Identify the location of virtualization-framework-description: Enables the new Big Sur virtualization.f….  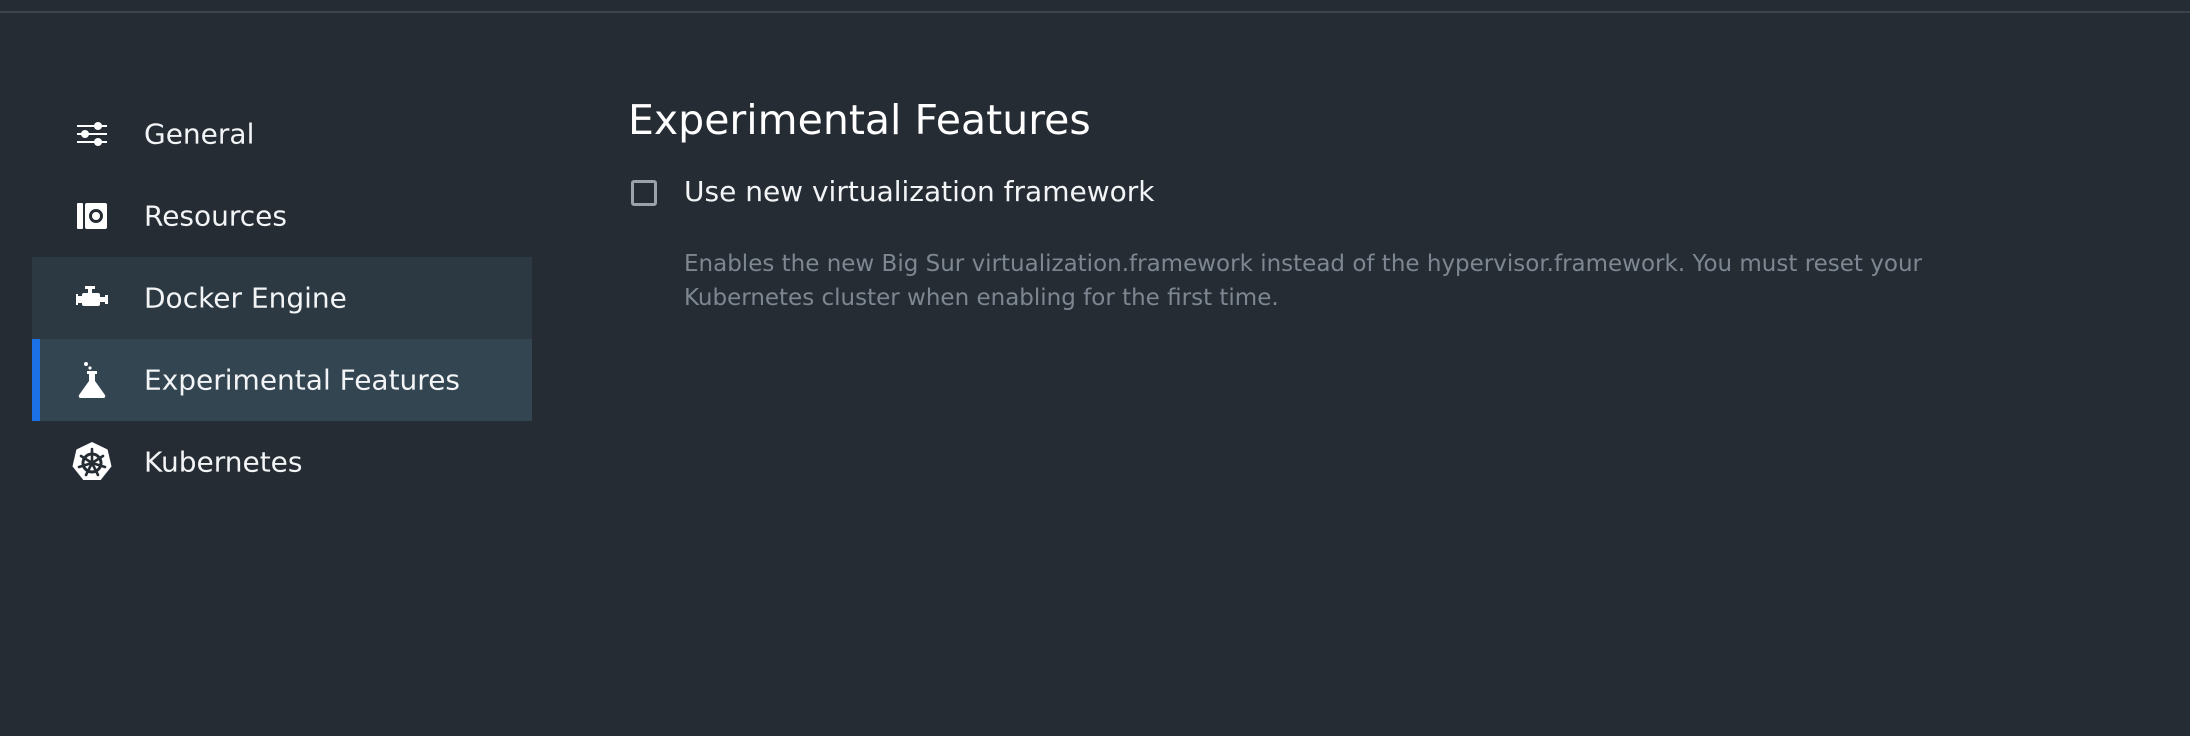
(1303, 281).